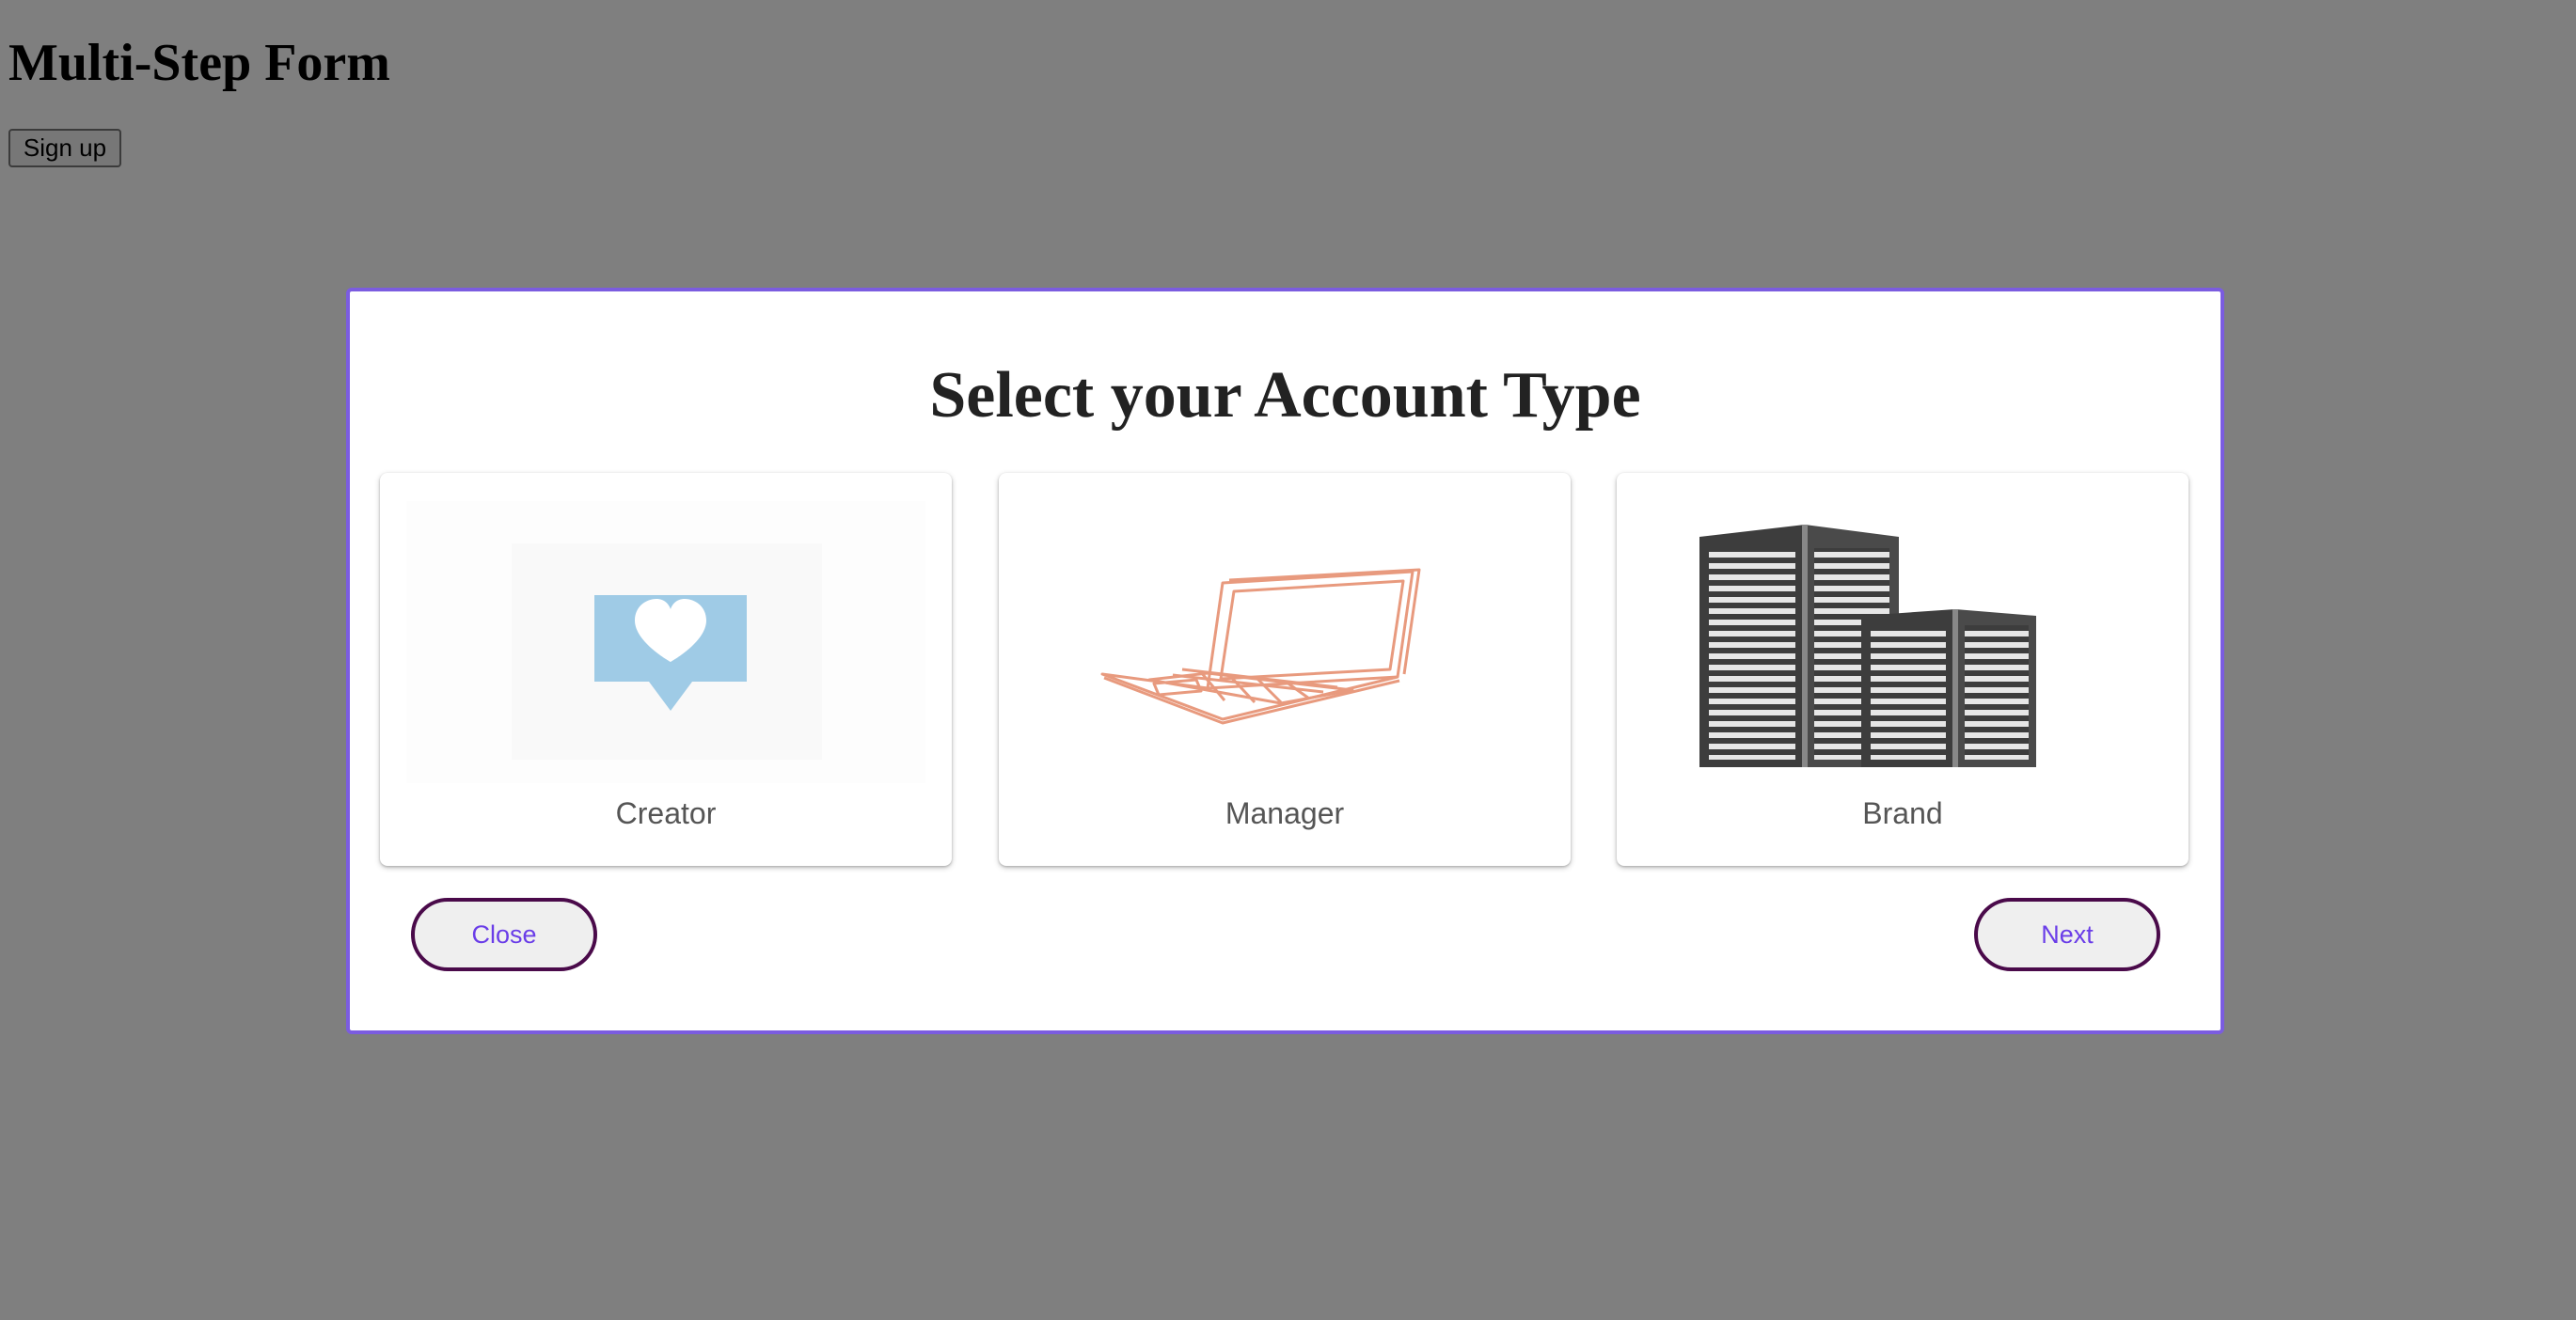 This screenshot has width=2576, height=1320. I want to click on account-card-manager: Manager, so click(1285, 669).